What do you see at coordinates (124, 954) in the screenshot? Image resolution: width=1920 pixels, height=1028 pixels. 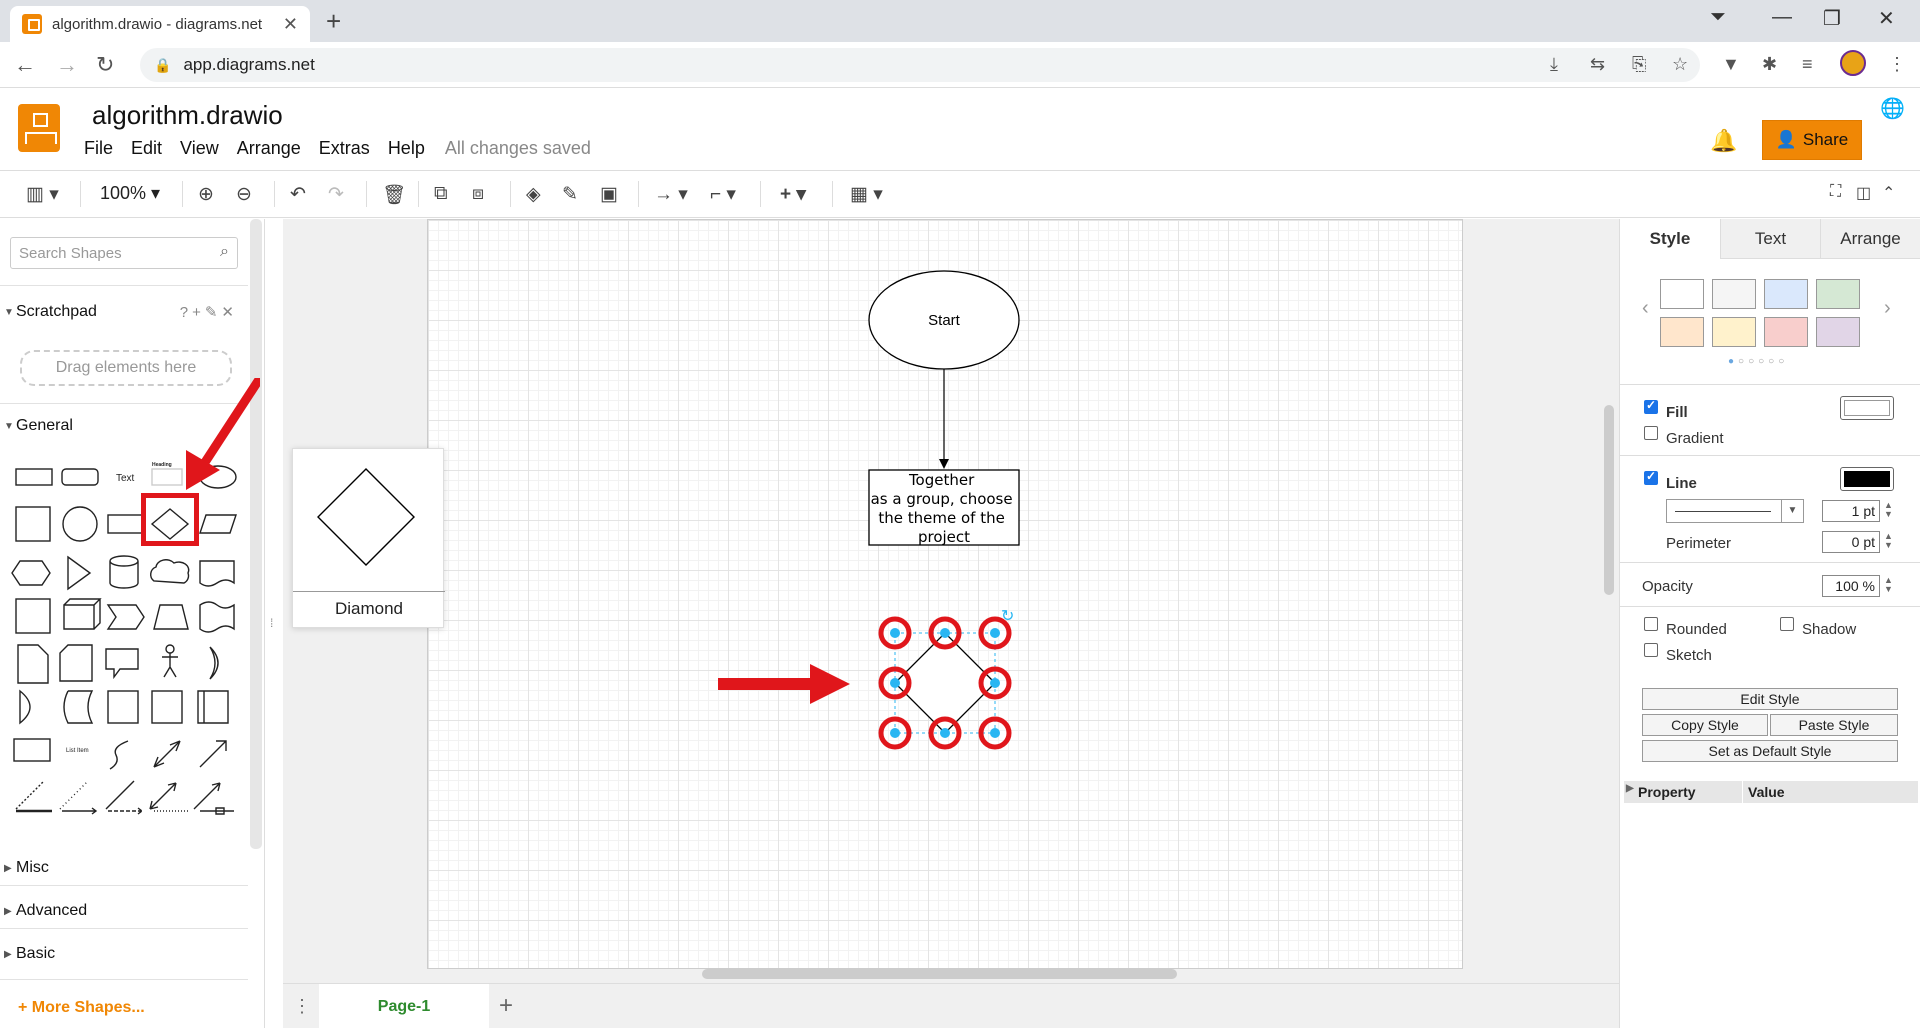 I see `basic-header: ▶ Basic` at bounding box center [124, 954].